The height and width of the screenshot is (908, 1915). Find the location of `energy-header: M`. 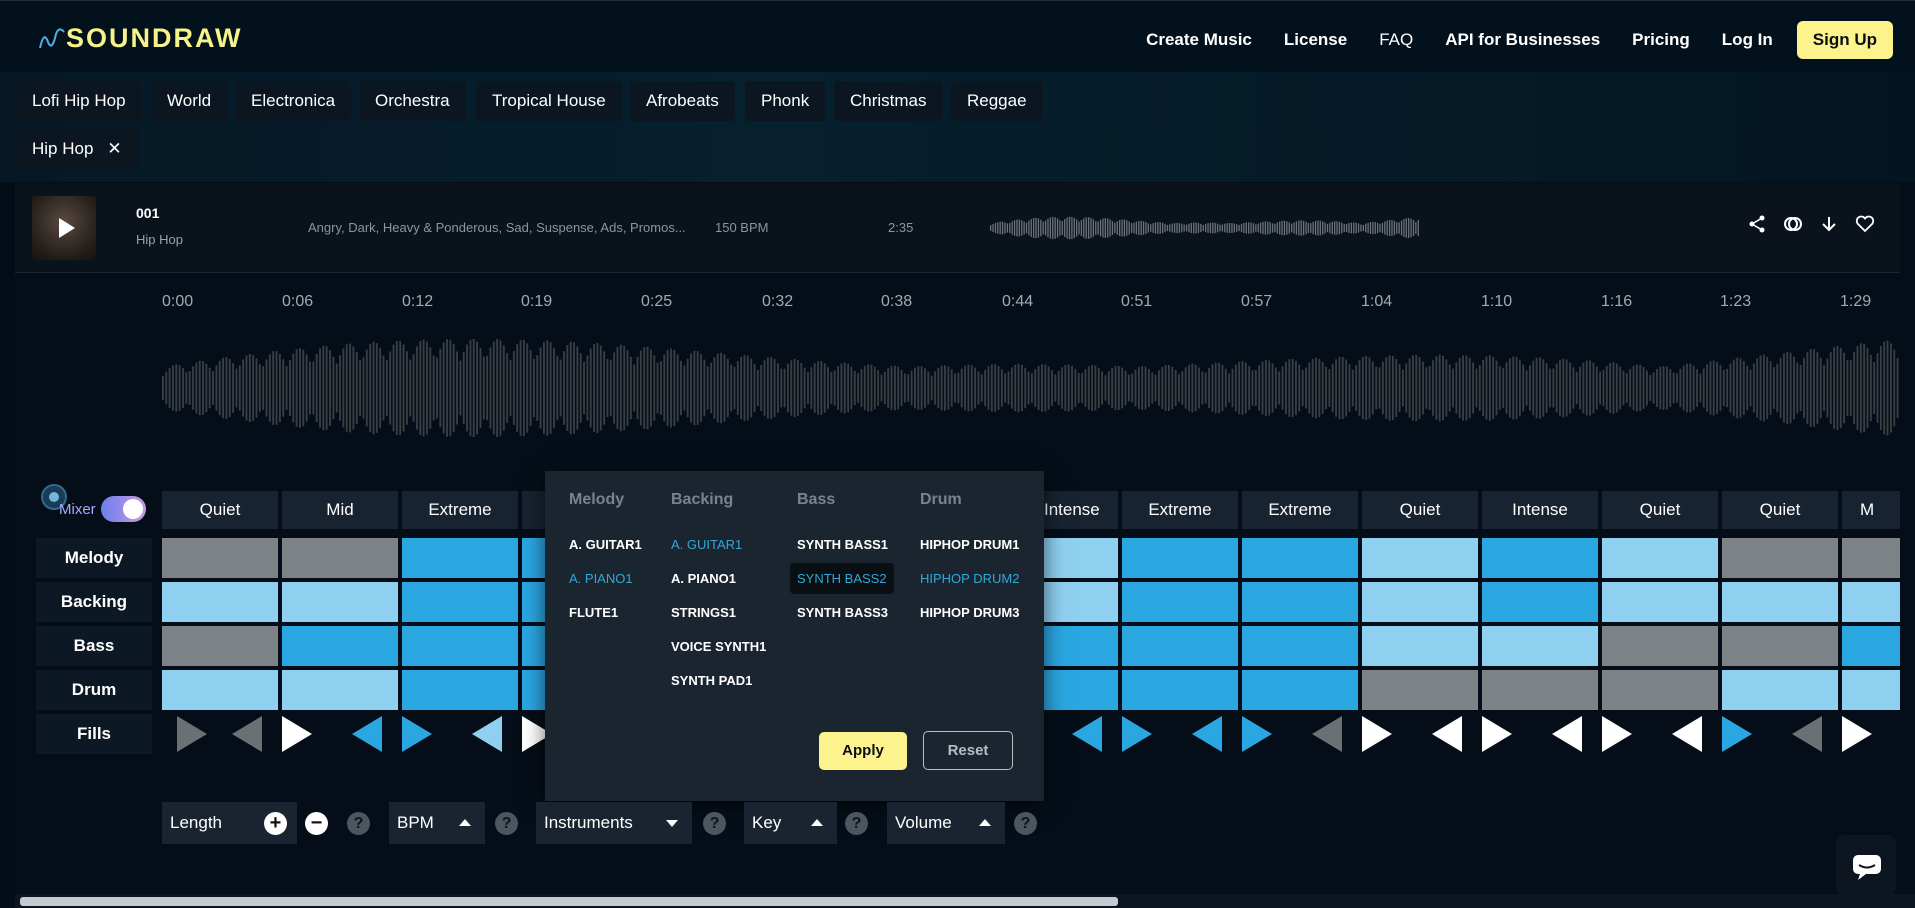

energy-header: M is located at coordinates (1871, 510).